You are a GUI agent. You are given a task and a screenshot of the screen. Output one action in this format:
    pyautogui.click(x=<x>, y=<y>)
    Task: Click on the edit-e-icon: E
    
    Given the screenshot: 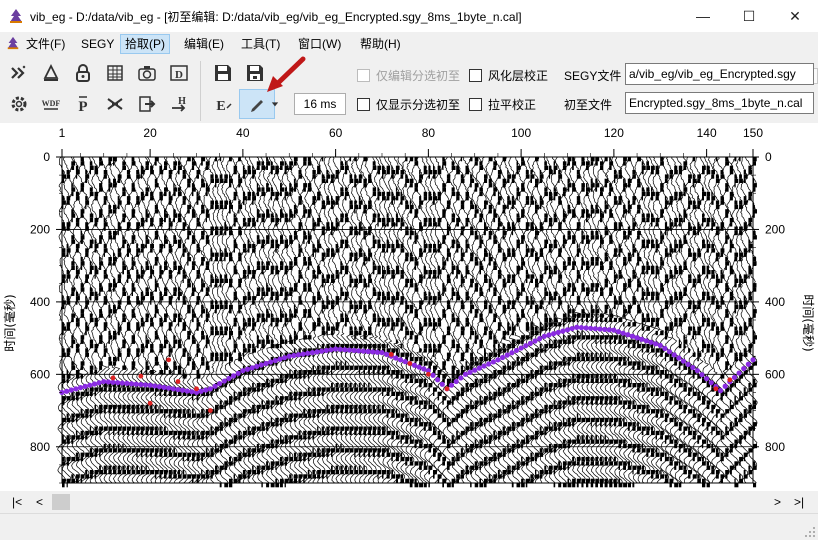 What is the action you would take?
    pyautogui.click(x=223, y=104)
    